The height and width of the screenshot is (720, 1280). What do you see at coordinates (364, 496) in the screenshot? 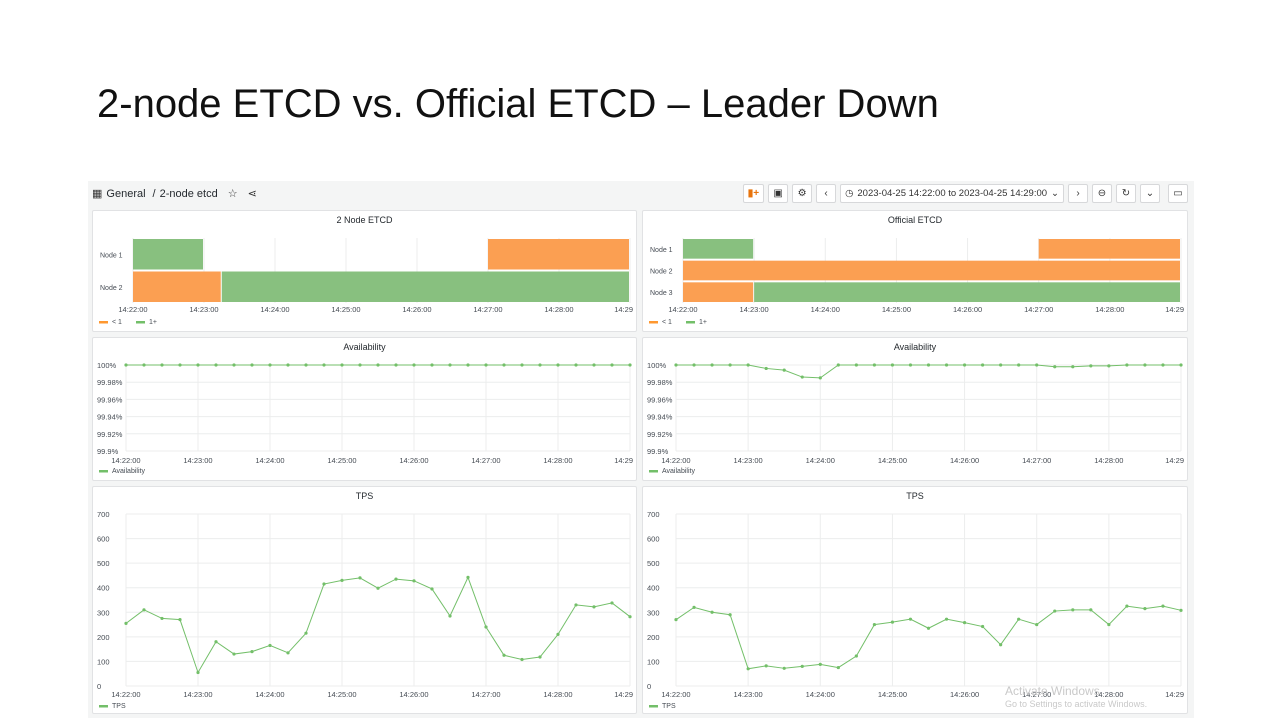
I see `panel-title: TPS` at bounding box center [364, 496].